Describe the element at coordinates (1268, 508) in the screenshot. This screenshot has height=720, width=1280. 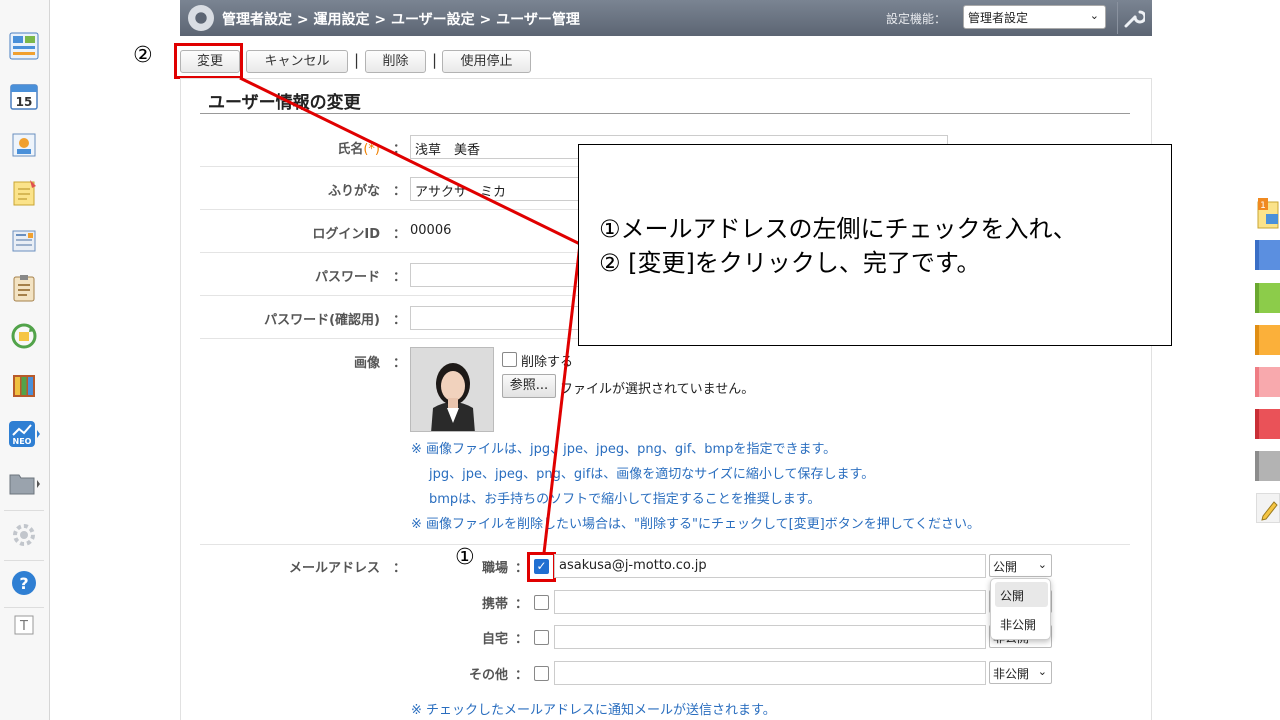
I see `pencil-icon` at that location.